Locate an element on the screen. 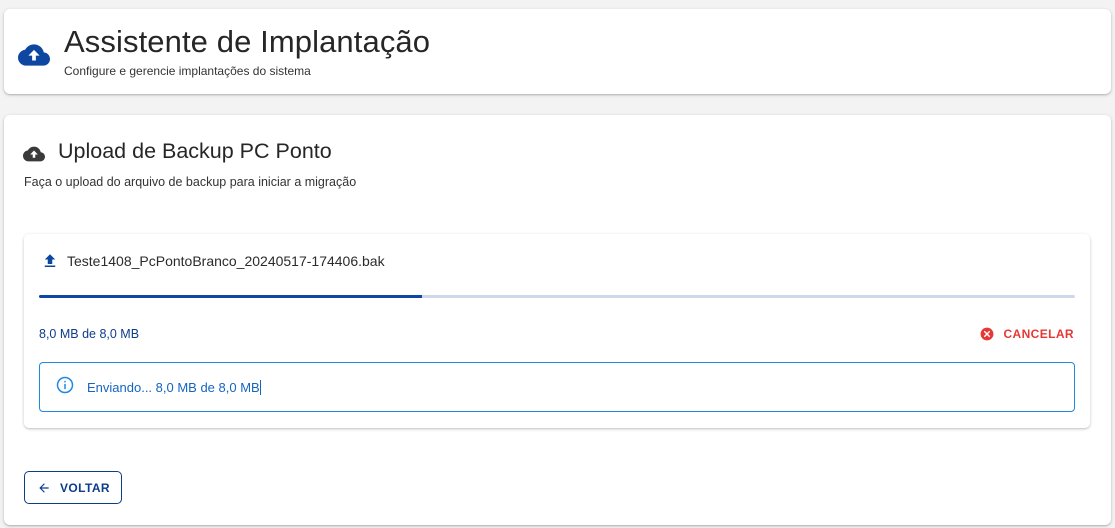  upload-size-text: 8,0 MB de 8,0 MB is located at coordinates (89, 334).